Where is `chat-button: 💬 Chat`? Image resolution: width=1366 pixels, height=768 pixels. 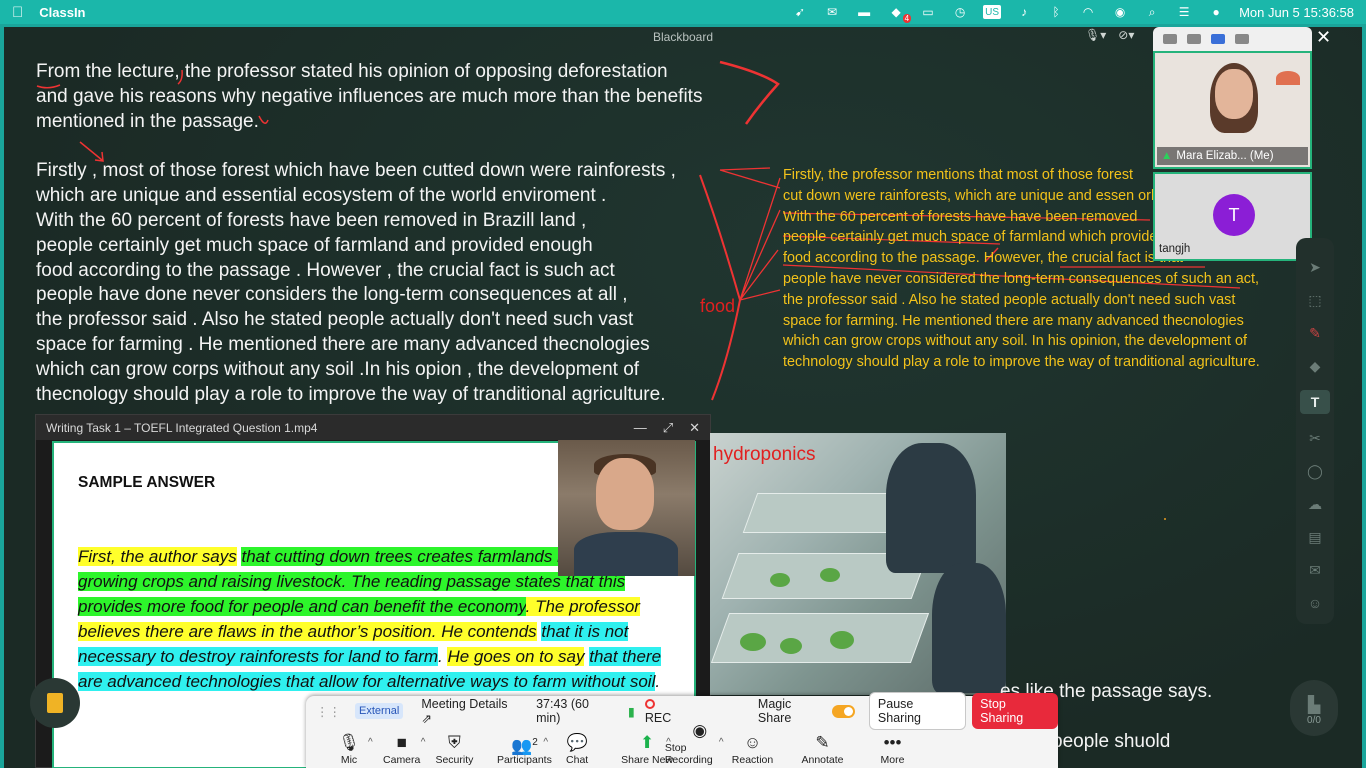 chat-button: 💬 Chat is located at coordinates (577, 749).